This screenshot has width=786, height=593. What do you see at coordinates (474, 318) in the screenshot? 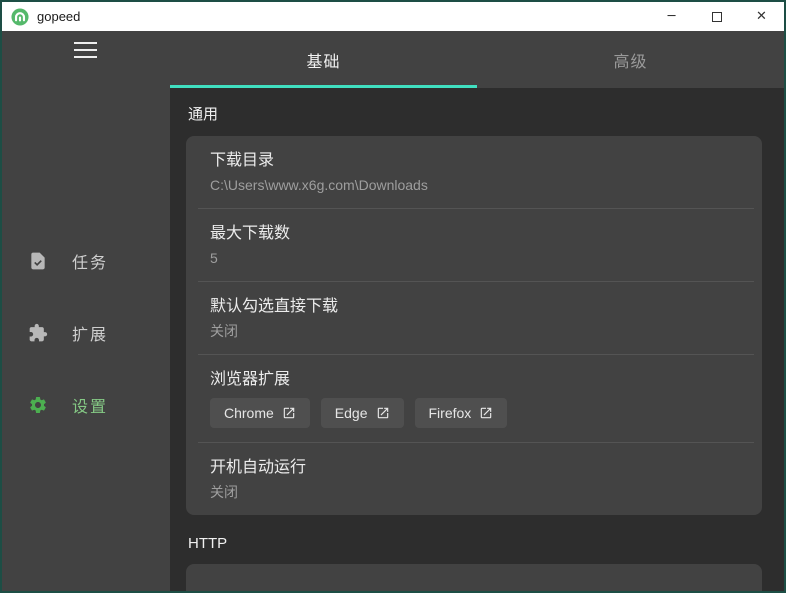
I see `setting-row-default-direct-download: 默认勾选直接下载 关闭` at bounding box center [474, 318].